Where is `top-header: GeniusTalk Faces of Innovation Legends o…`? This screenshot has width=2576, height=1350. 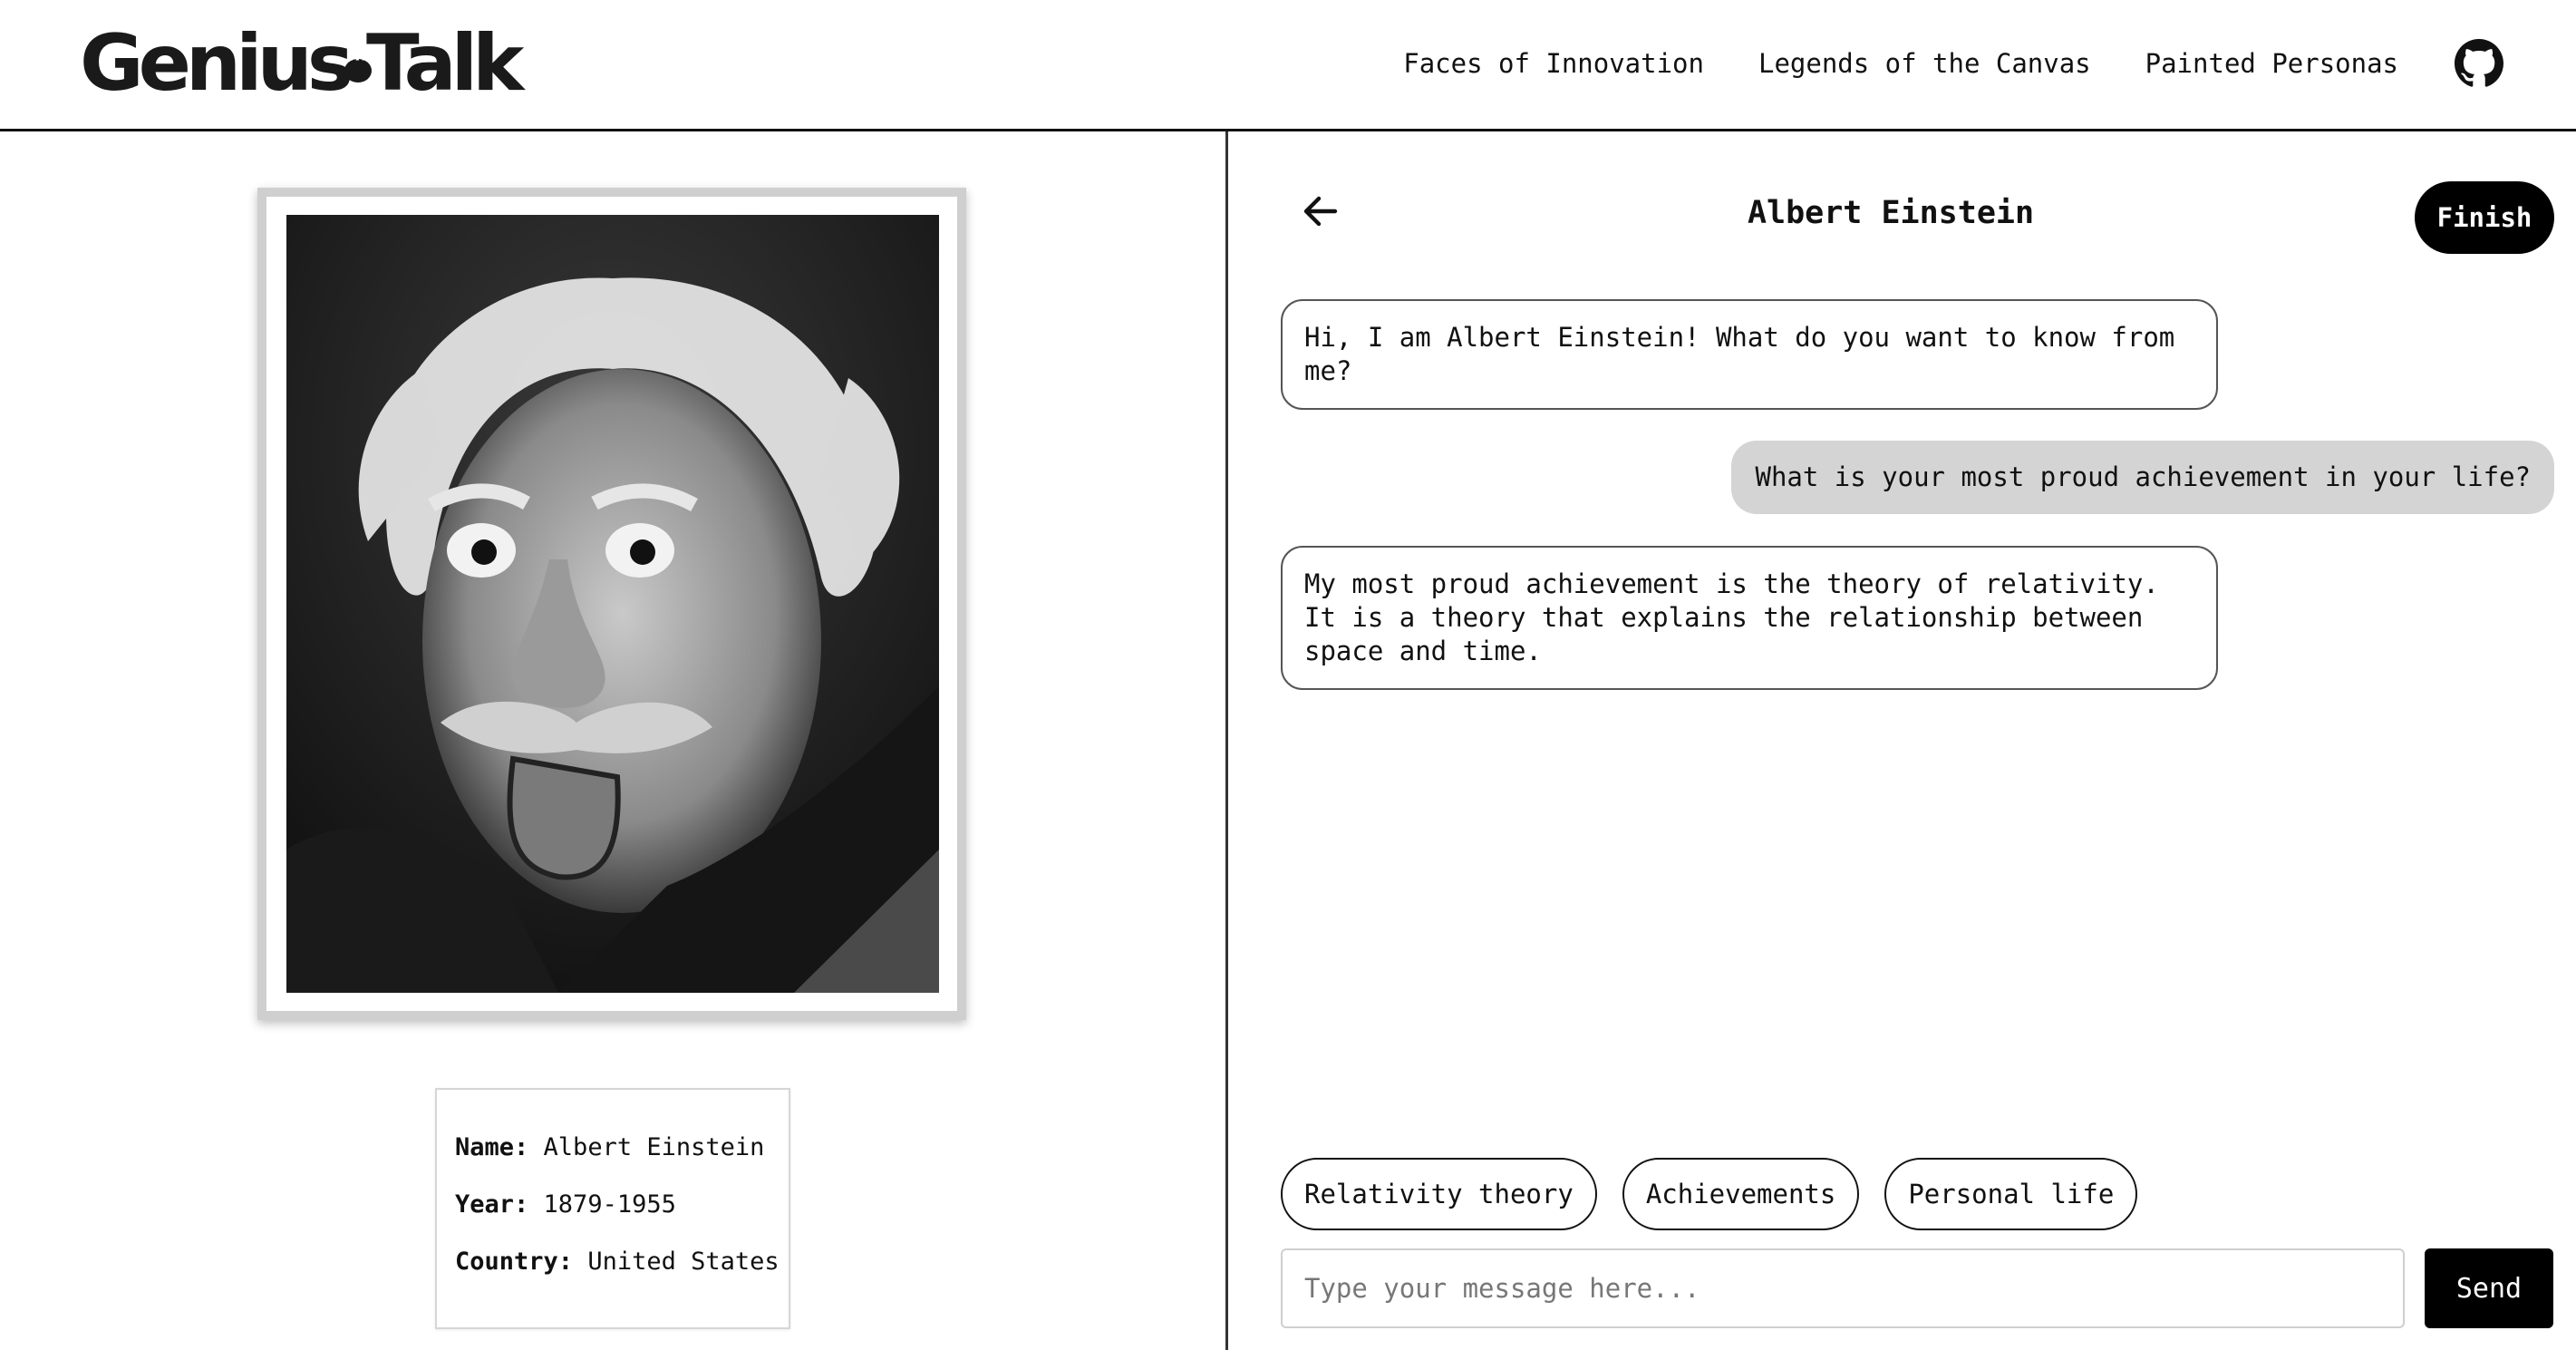 top-header: GeniusTalk Faces of Innovation Legends o… is located at coordinates (1288, 65).